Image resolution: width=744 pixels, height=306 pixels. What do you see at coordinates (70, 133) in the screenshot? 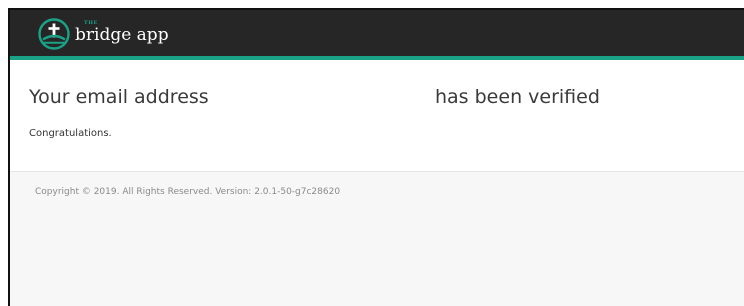
I see `congratulations-message: Congratulations.` at bounding box center [70, 133].